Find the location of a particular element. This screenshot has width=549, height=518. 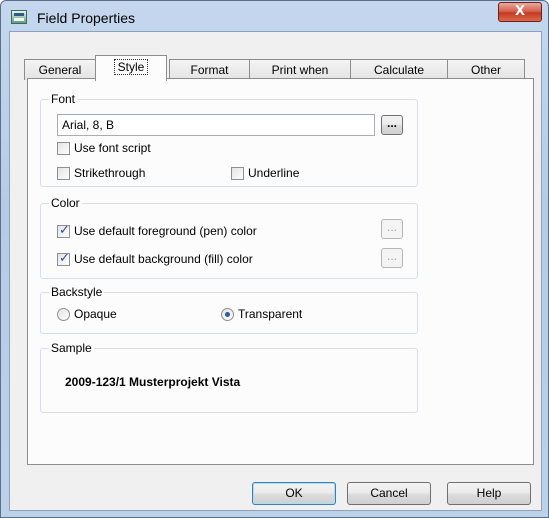

opaque-radio: Opaque is located at coordinates (102, 315).